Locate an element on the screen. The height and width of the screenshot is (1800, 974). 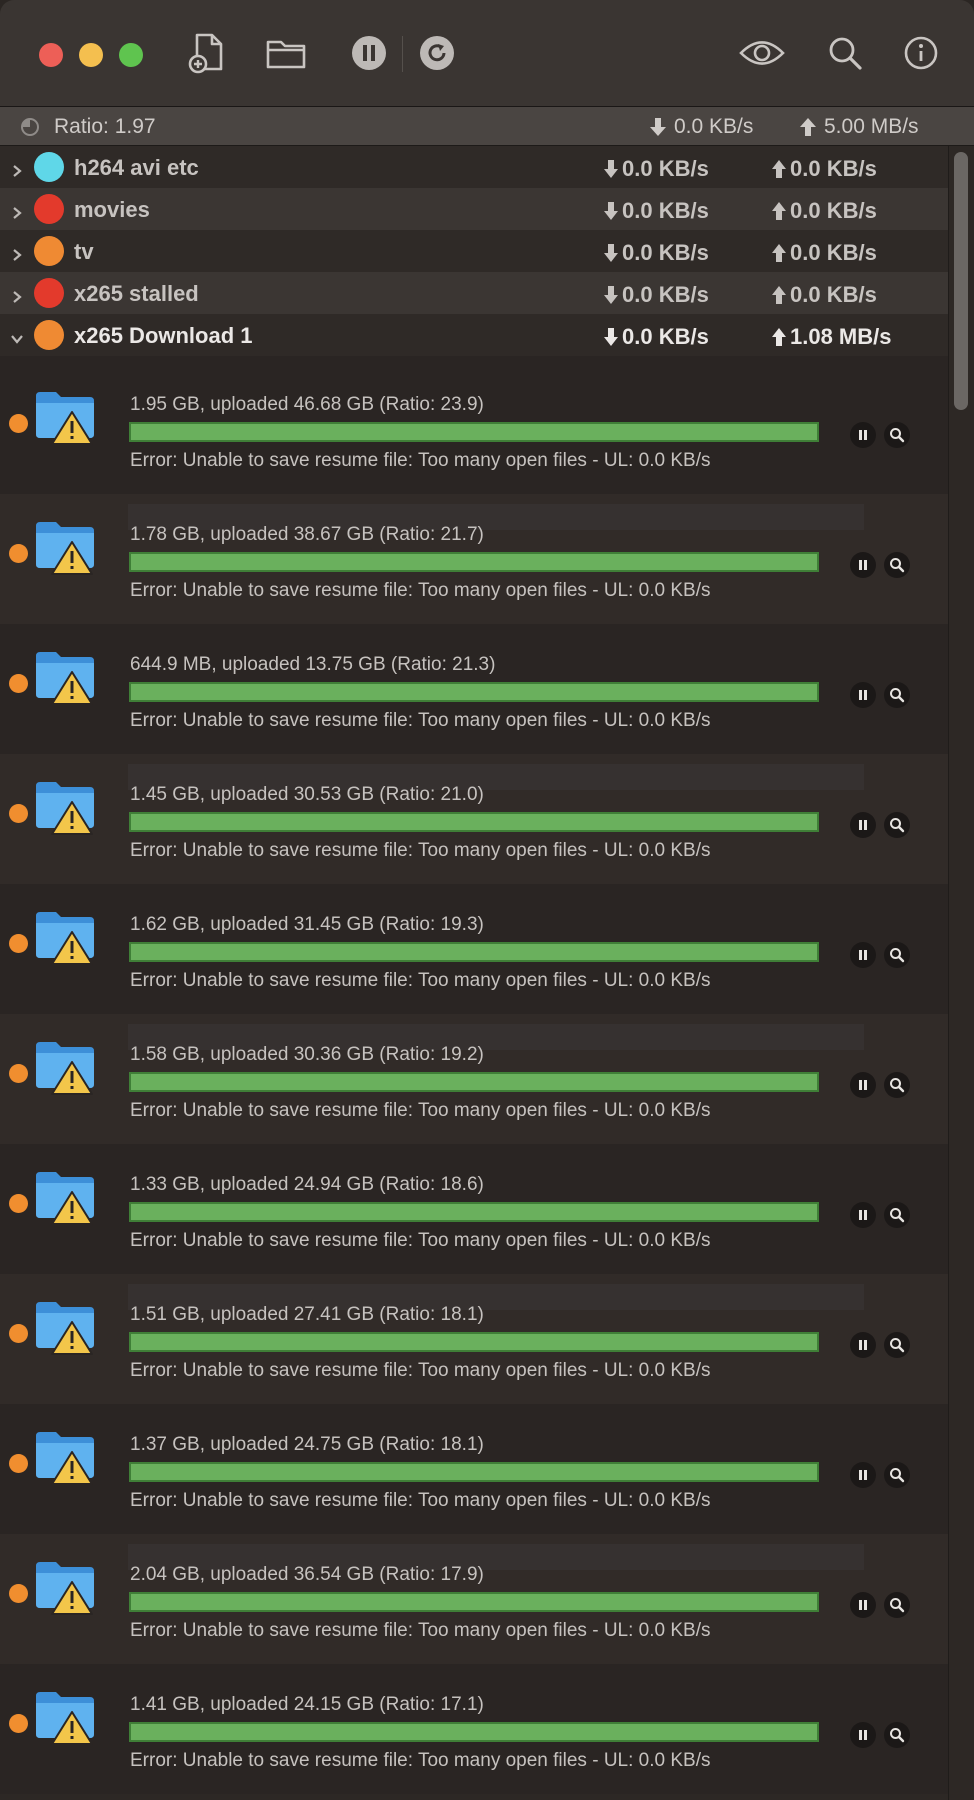
toolbar is located at coordinates (487, 53).